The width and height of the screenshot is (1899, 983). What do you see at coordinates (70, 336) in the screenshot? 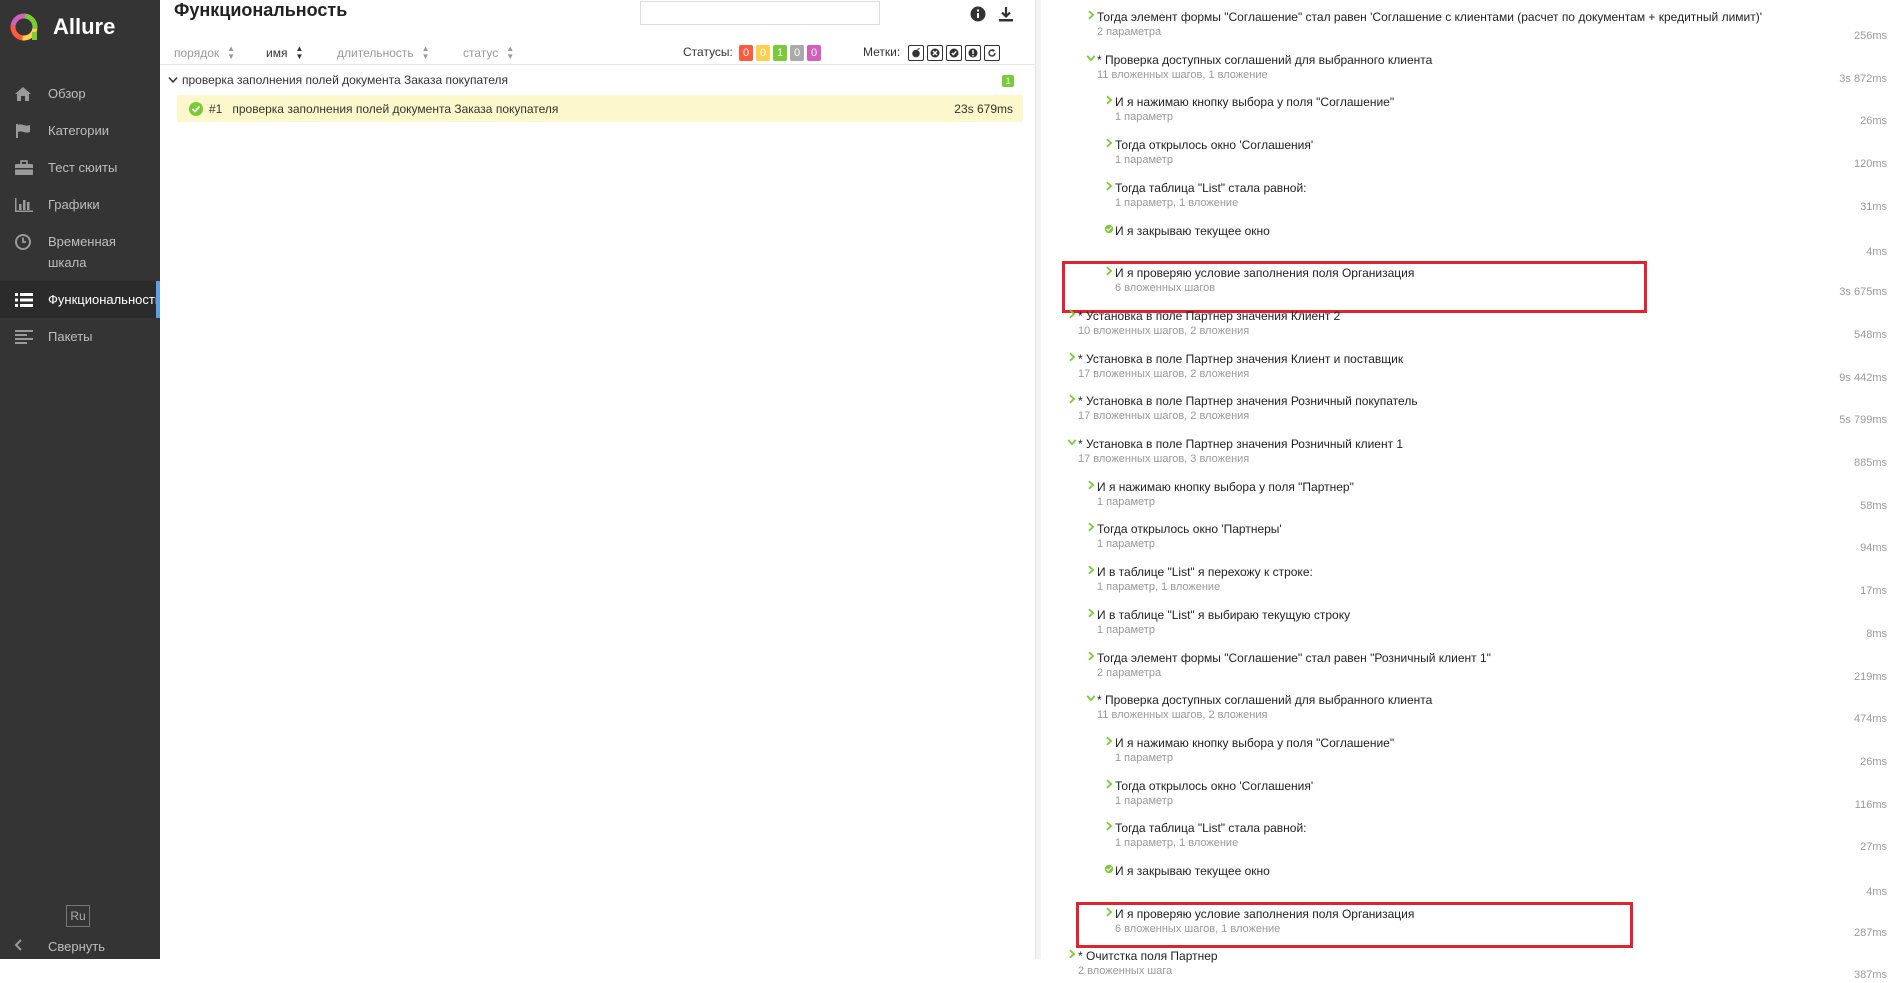
I see `sidebar-item-label: Пакеты` at bounding box center [70, 336].